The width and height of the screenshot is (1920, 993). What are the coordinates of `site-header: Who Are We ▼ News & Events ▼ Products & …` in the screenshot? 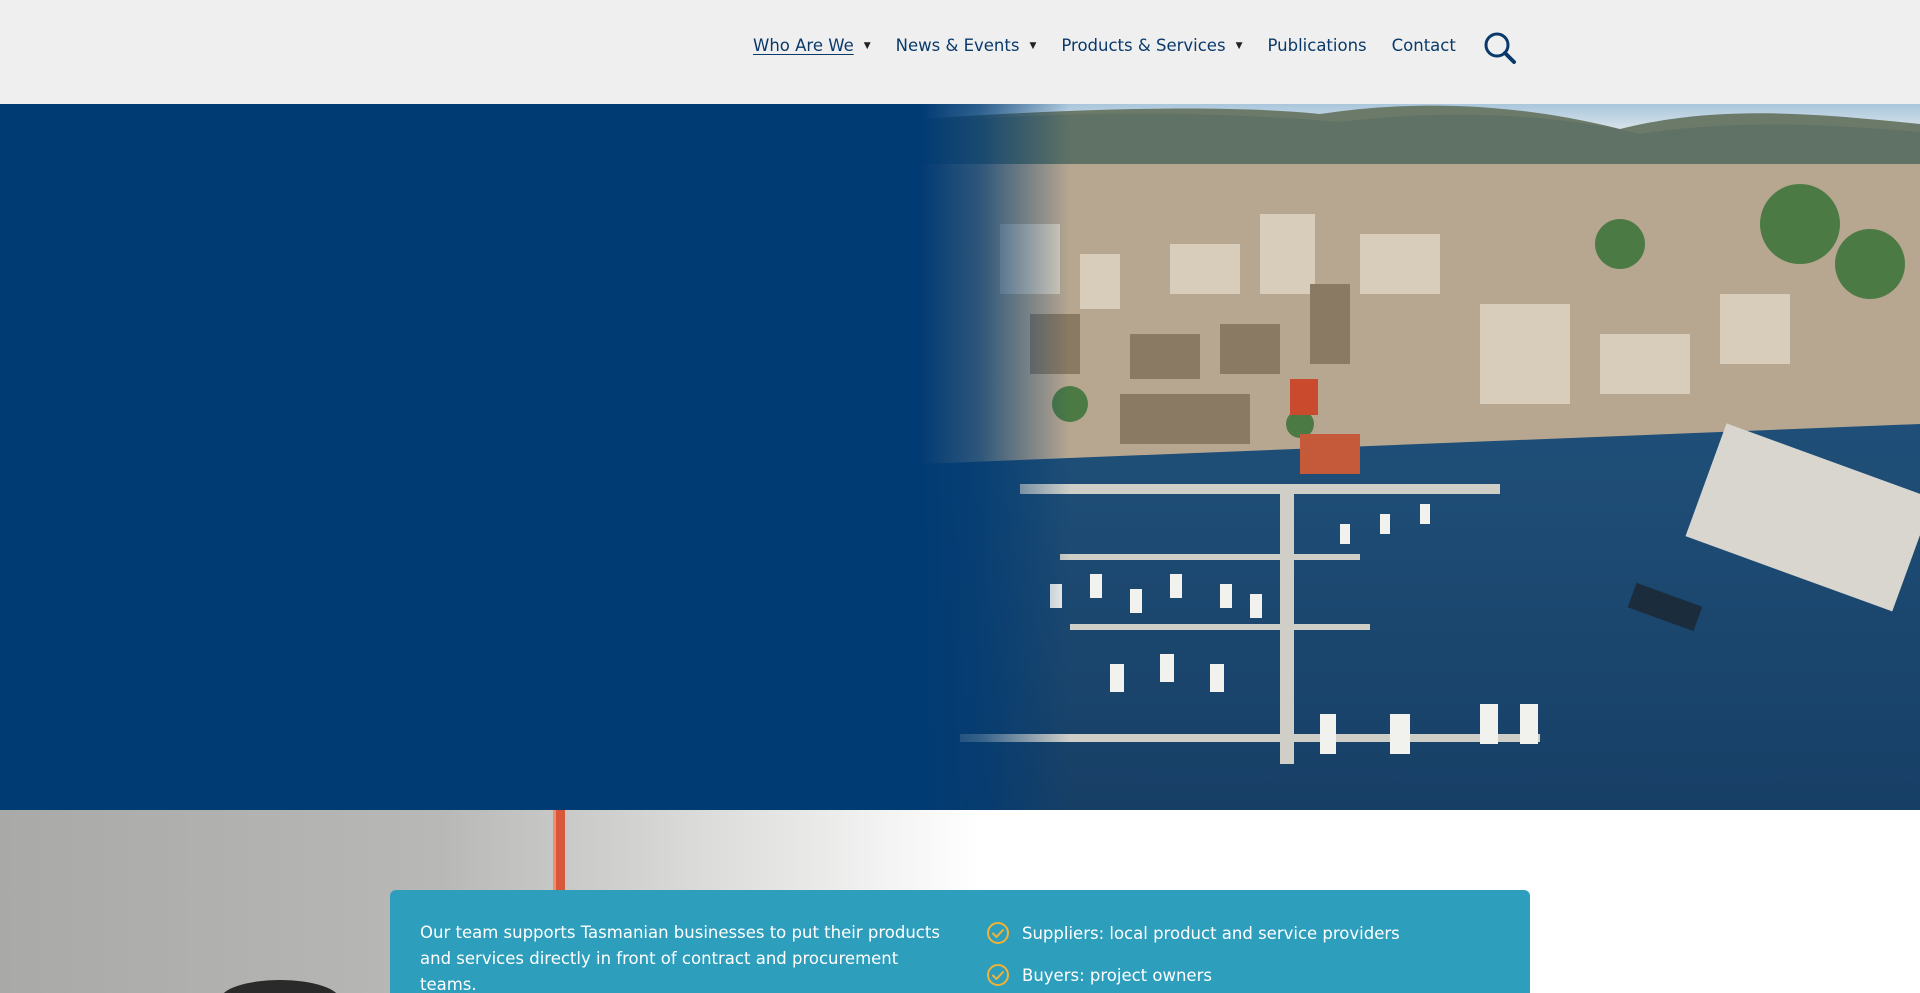 It's located at (960, 52).